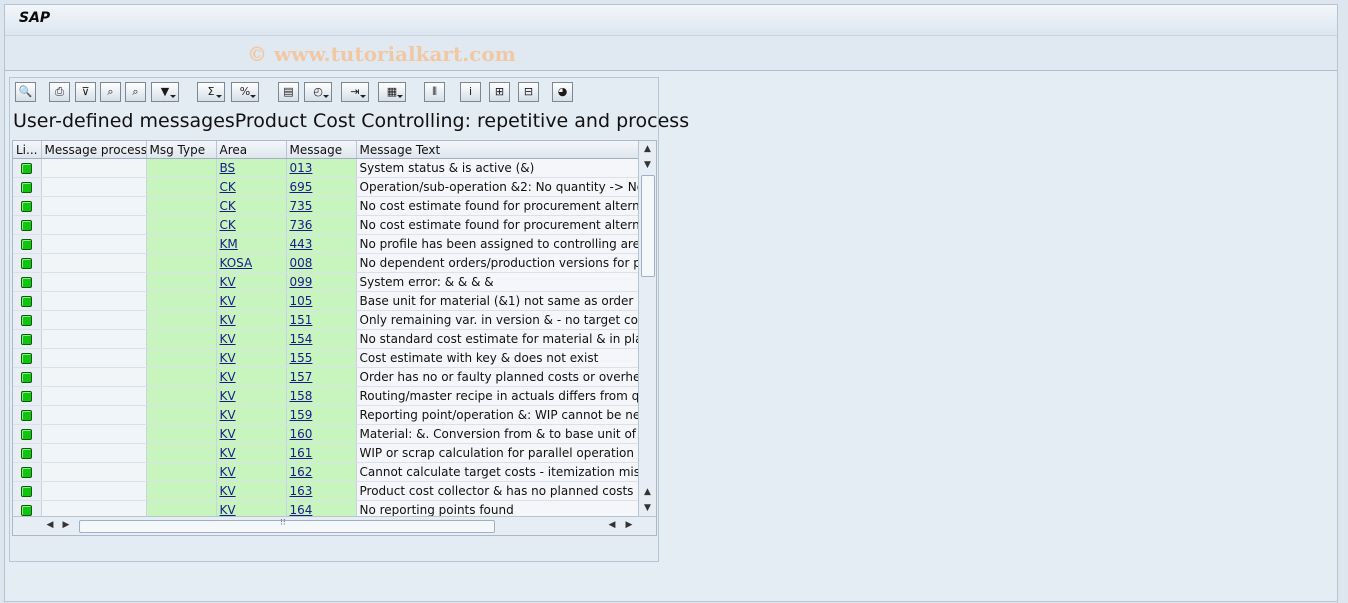 This screenshot has width=1348, height=603. What do you see at coordinates (181, 150) in the screenshot?
I see `column-header-msg-type: Msg Type` at bounding box center [181, 150].